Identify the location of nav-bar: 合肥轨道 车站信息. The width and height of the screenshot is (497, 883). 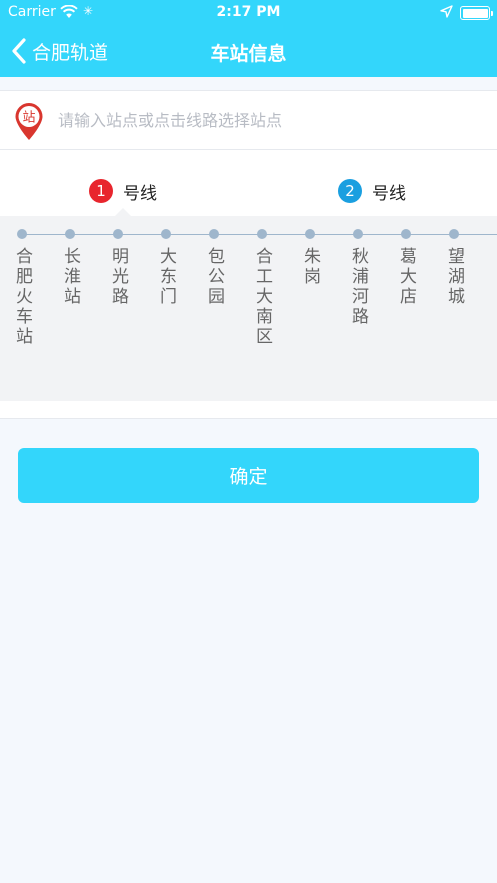
(248, 51).